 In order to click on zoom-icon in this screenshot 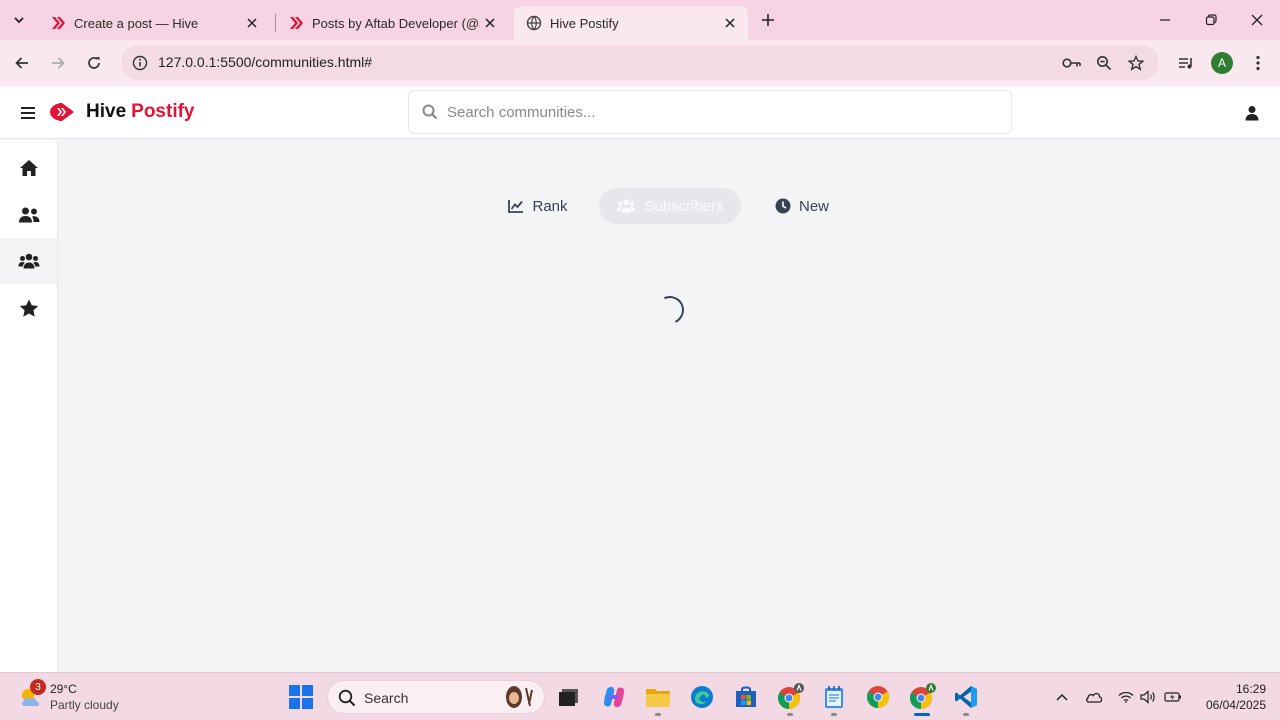, I will do `click(1104, 63)`.